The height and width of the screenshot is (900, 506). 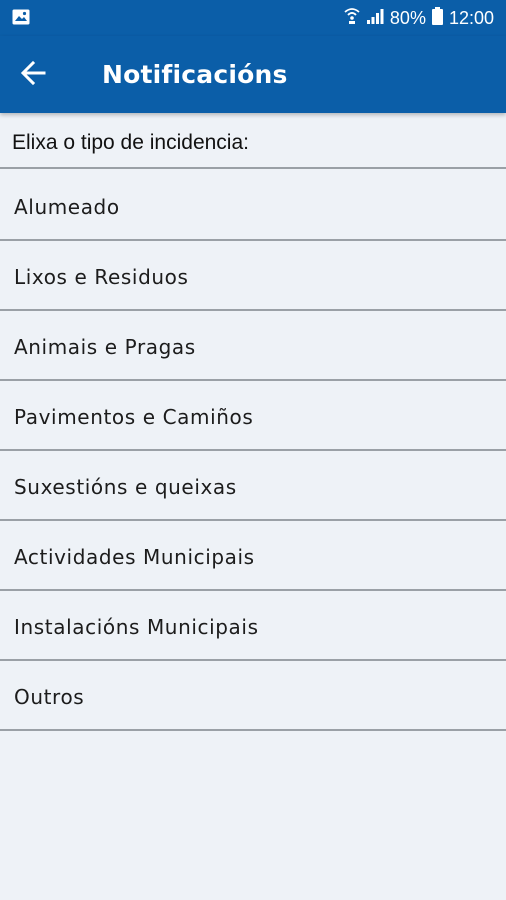 What do you see at coordinates (375, 18) in the screenshot?
I see `signal-icon` at bounding box center [375, 18].